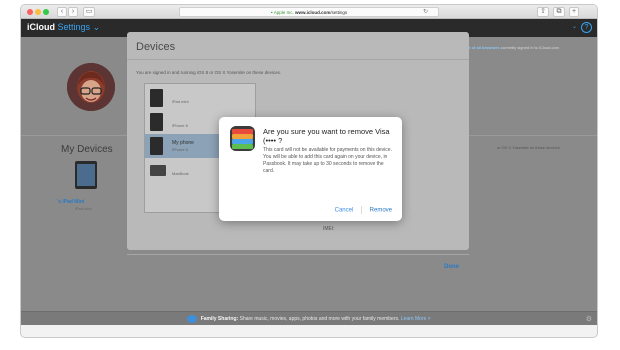 The height and width of the screenshot is (350, 620). I want to click on sidebar-icon: ▭, so click(89, 11).